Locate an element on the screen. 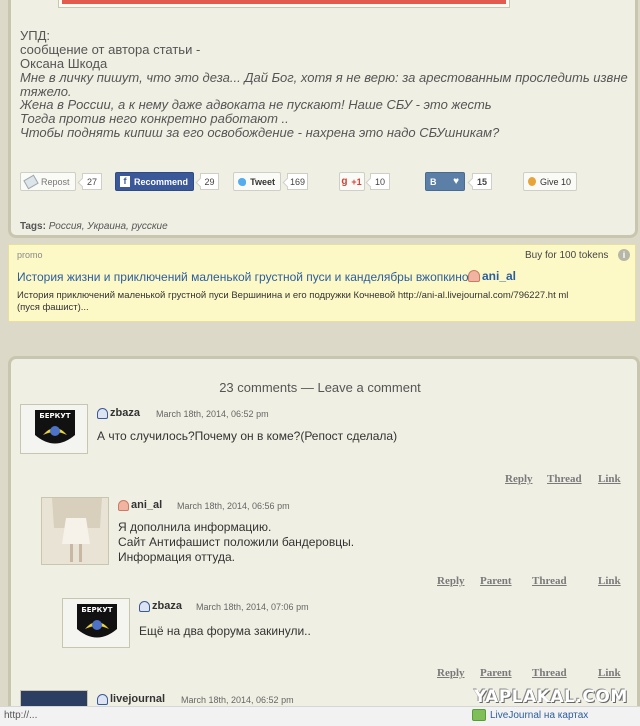 Image resolution: width=640 pixels, height=726 pixels. promo-author: ani_al is located at coordinates (492, 276).